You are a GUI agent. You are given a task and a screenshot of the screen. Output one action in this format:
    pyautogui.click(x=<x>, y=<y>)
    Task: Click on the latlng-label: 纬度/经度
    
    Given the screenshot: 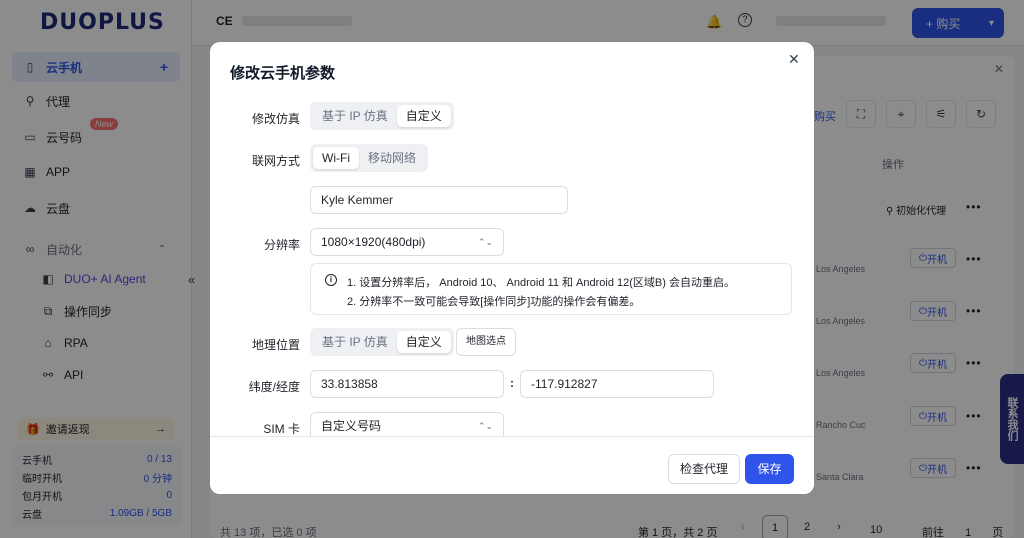 What is the action you would take?
    pyautogui.click(x=274, y=387)
    